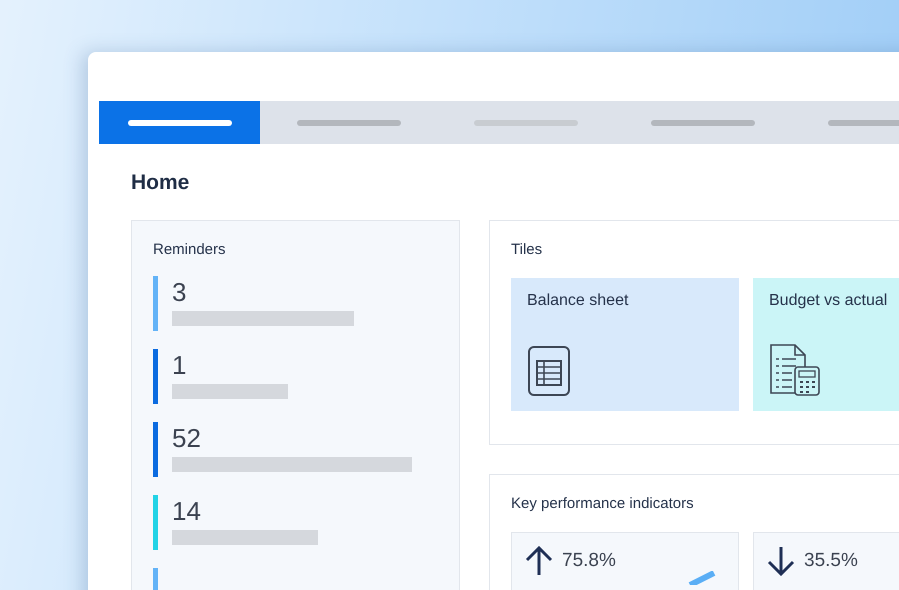  What do you see at coordinates (831, 561) in the screenshot?
I see `kpi-value: 35.5%` at bounding box center [831, 561].